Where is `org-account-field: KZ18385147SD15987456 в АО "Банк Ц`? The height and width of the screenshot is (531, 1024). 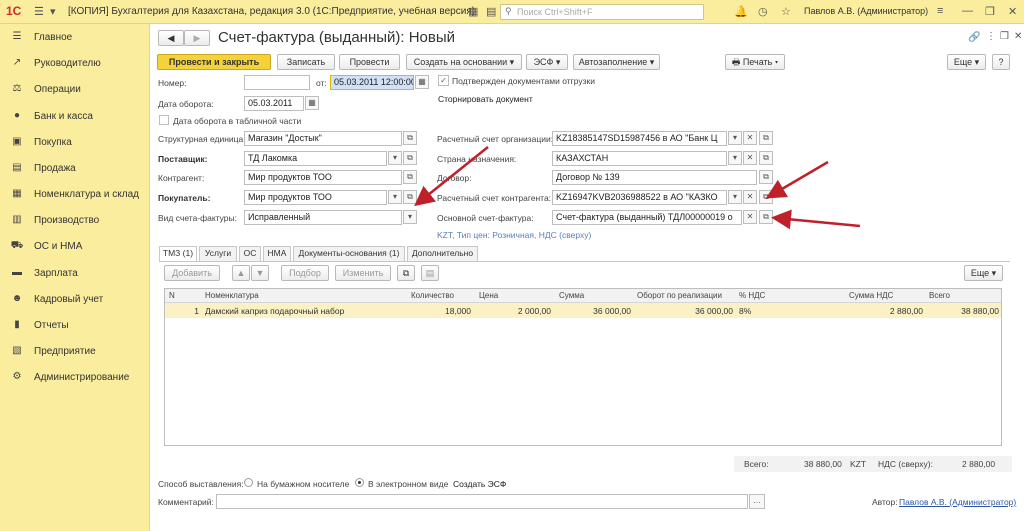
org-account-field: KZ18385147SD15987456 в АО "Банк Ц is located at coordinates (639, 138).